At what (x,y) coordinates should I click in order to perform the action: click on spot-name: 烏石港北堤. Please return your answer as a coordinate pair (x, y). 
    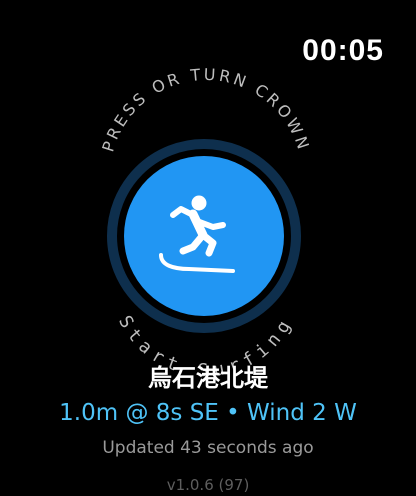
    Looking at the image, I should click on (208, 378).